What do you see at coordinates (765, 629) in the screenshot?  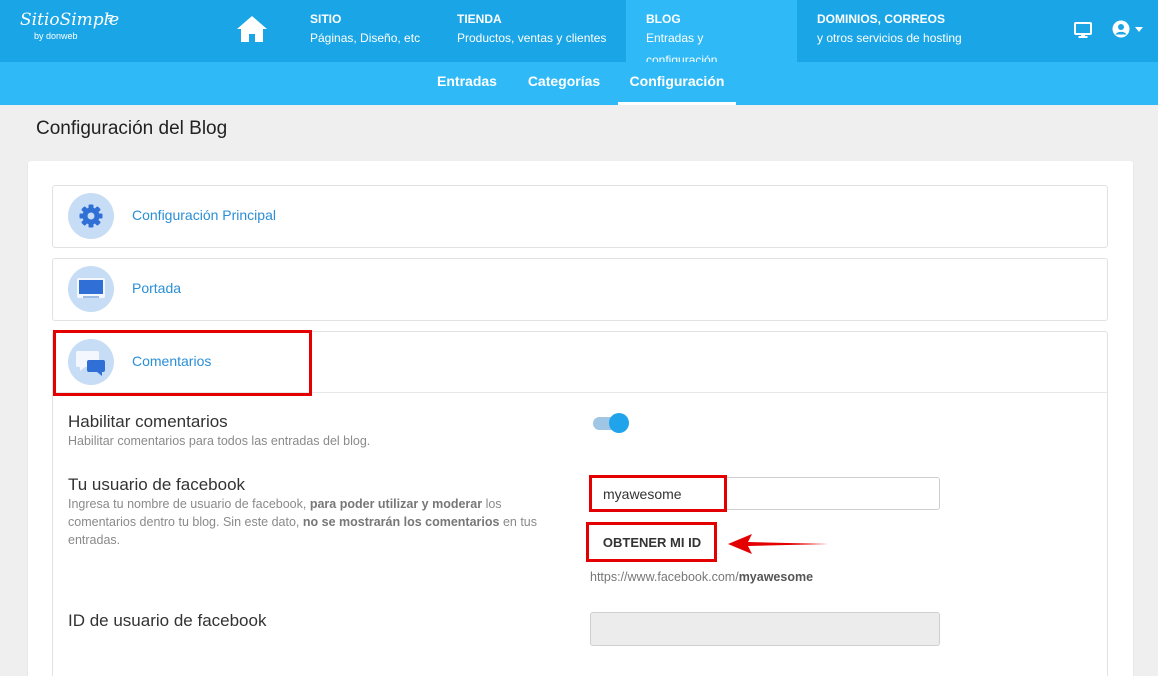 I see `facebook-id-input` at bounding box center [765, 629].